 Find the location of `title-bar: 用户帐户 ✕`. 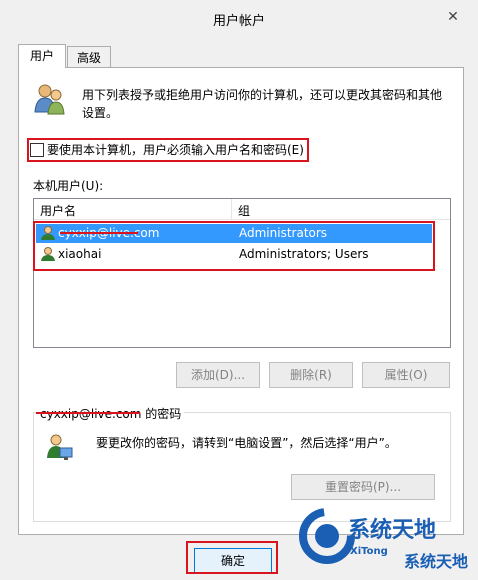

title-bar: 用户帐户 ✕ is located at coordinates (239, 18).